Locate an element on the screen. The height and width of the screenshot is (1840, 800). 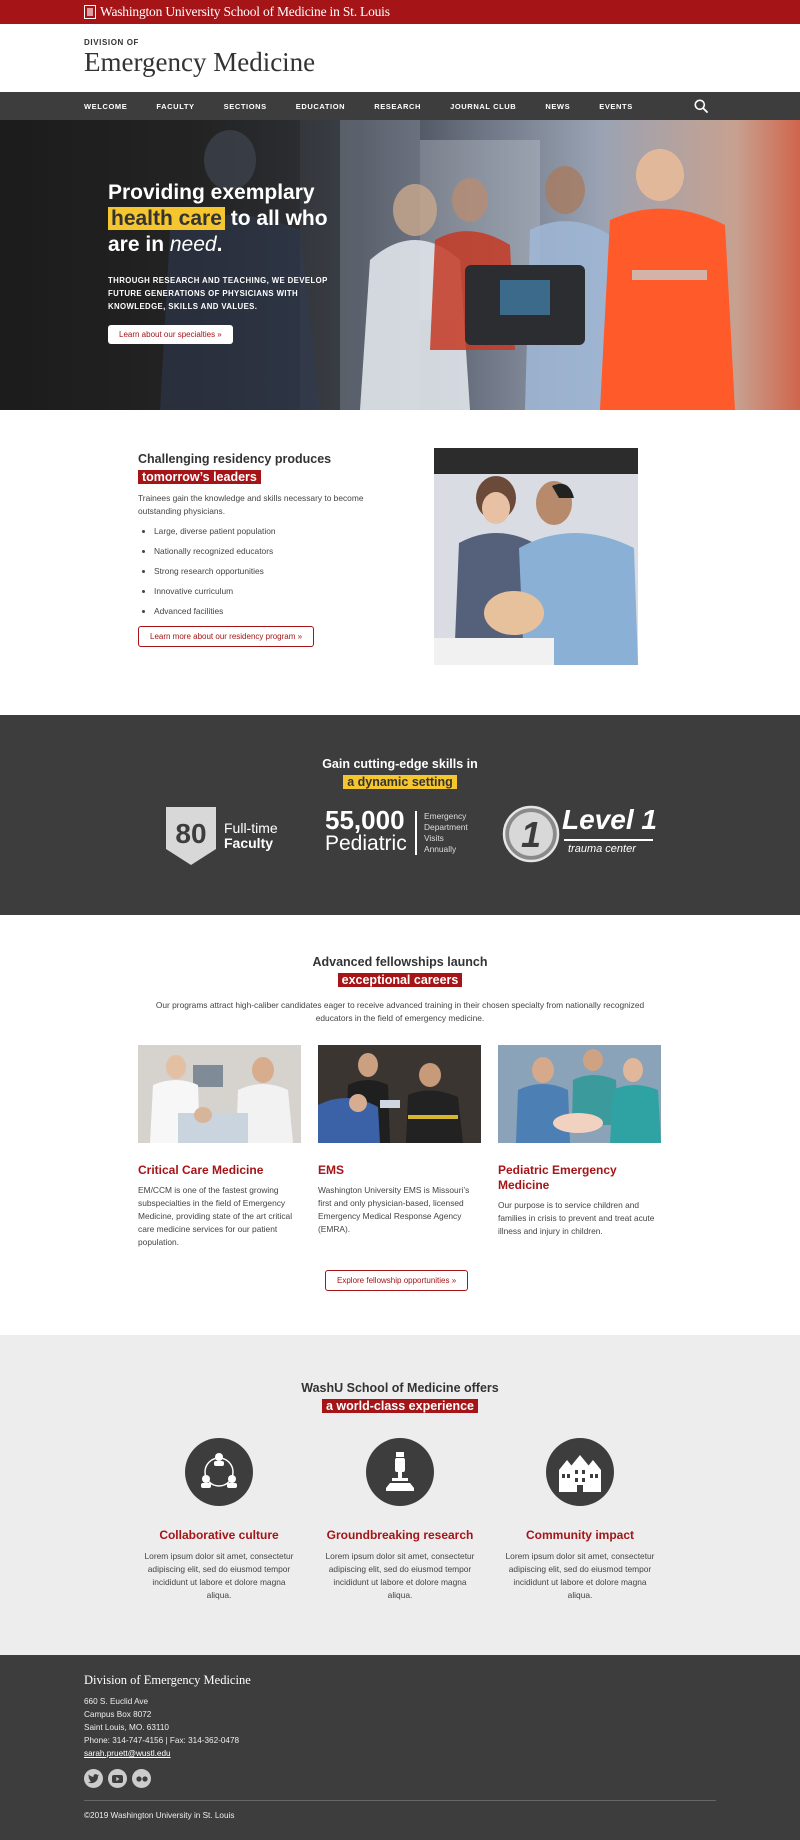
nav-item-education: EDUCATION is located at coordinates (320, 106).